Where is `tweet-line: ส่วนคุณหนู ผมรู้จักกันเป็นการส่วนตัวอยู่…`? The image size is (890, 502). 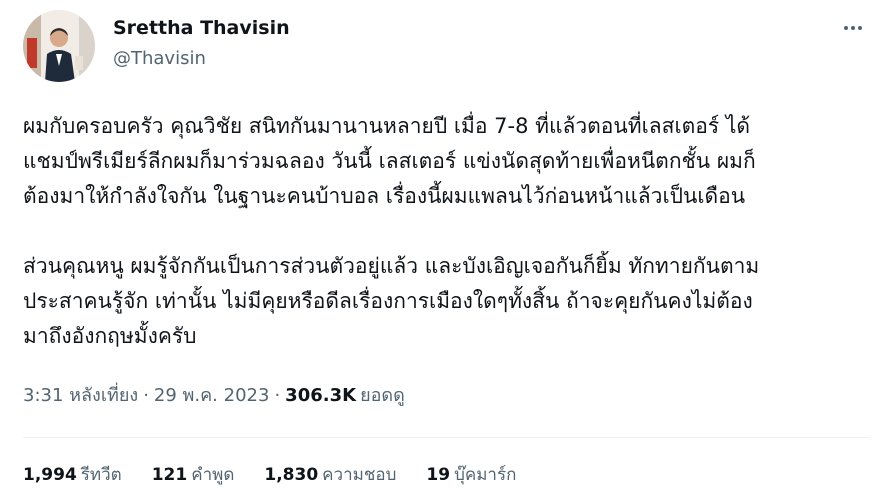 tweet-line: ส่วนคุณหนู ผมรู้จักกันเป็นการส่วนตัวอยู่… is located at coordinates (391, 266).